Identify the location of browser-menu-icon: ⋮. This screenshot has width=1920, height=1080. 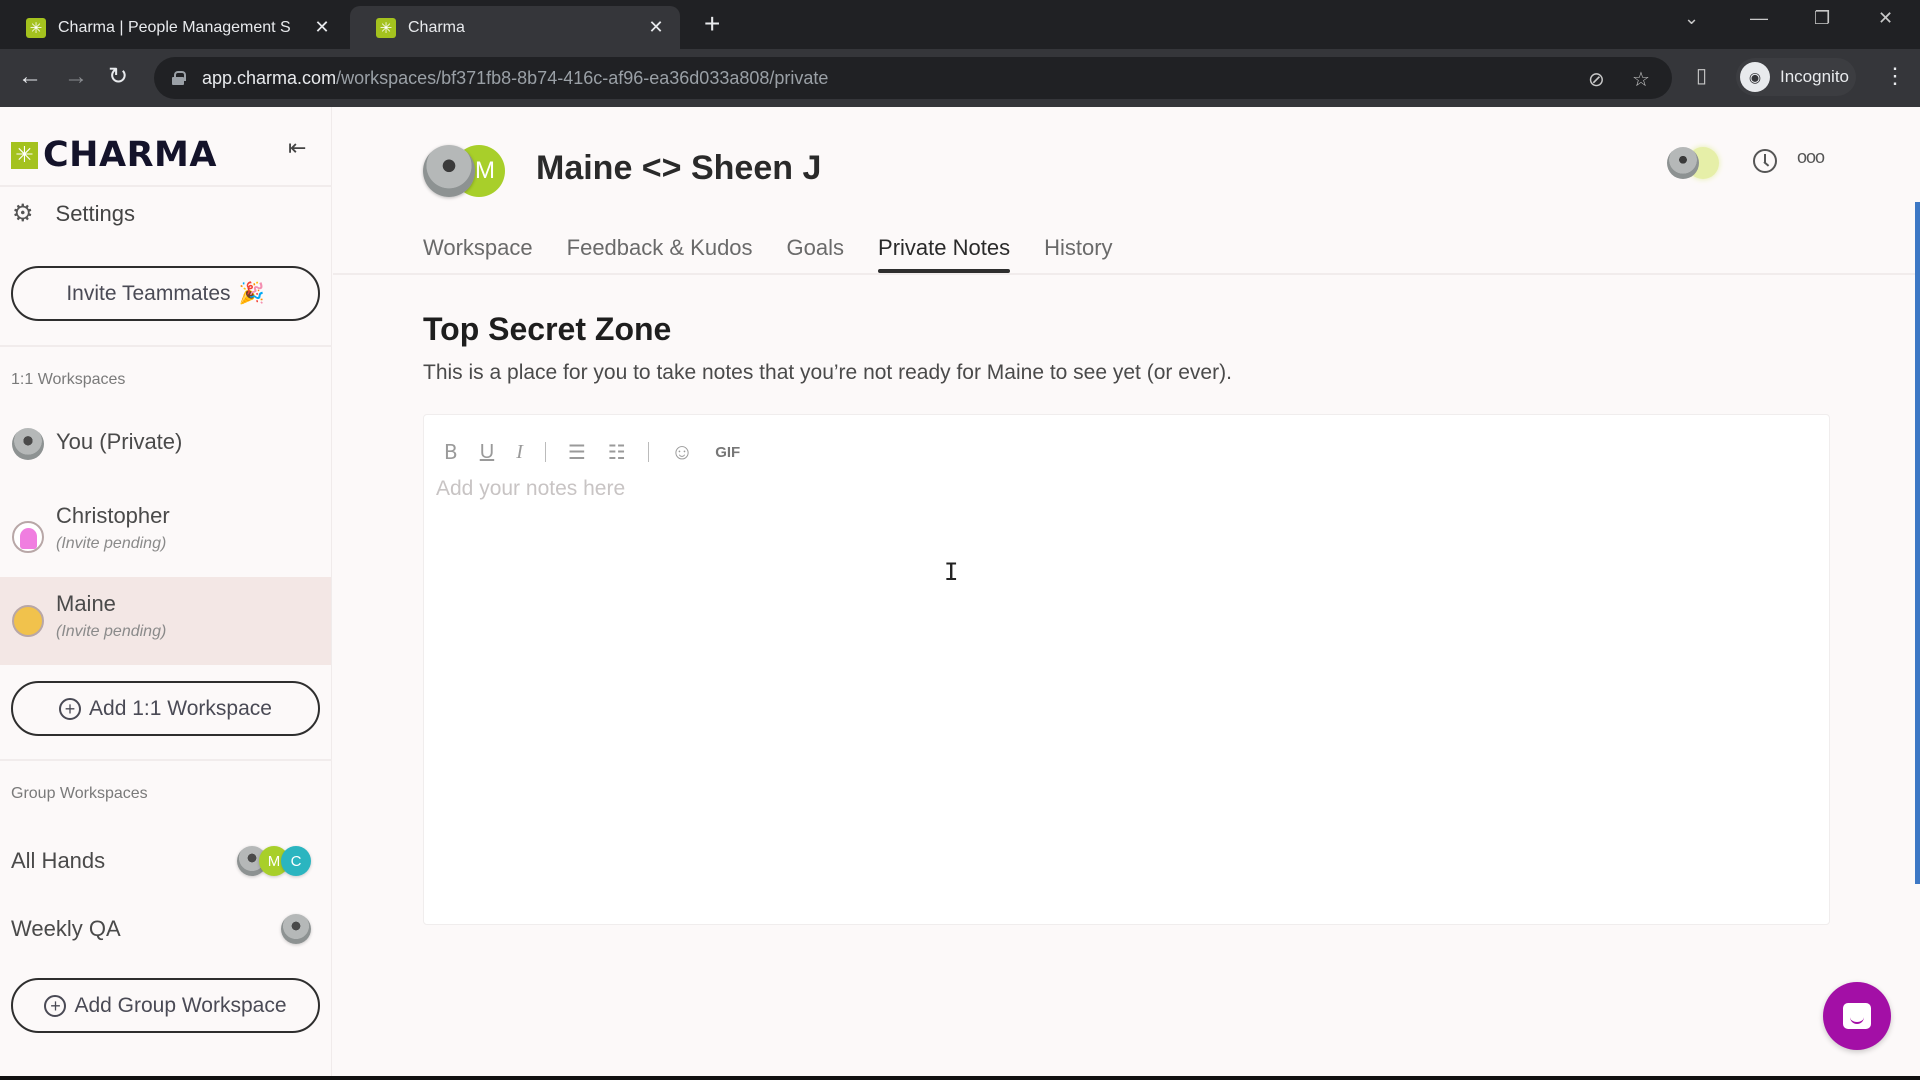
(1895, 76).